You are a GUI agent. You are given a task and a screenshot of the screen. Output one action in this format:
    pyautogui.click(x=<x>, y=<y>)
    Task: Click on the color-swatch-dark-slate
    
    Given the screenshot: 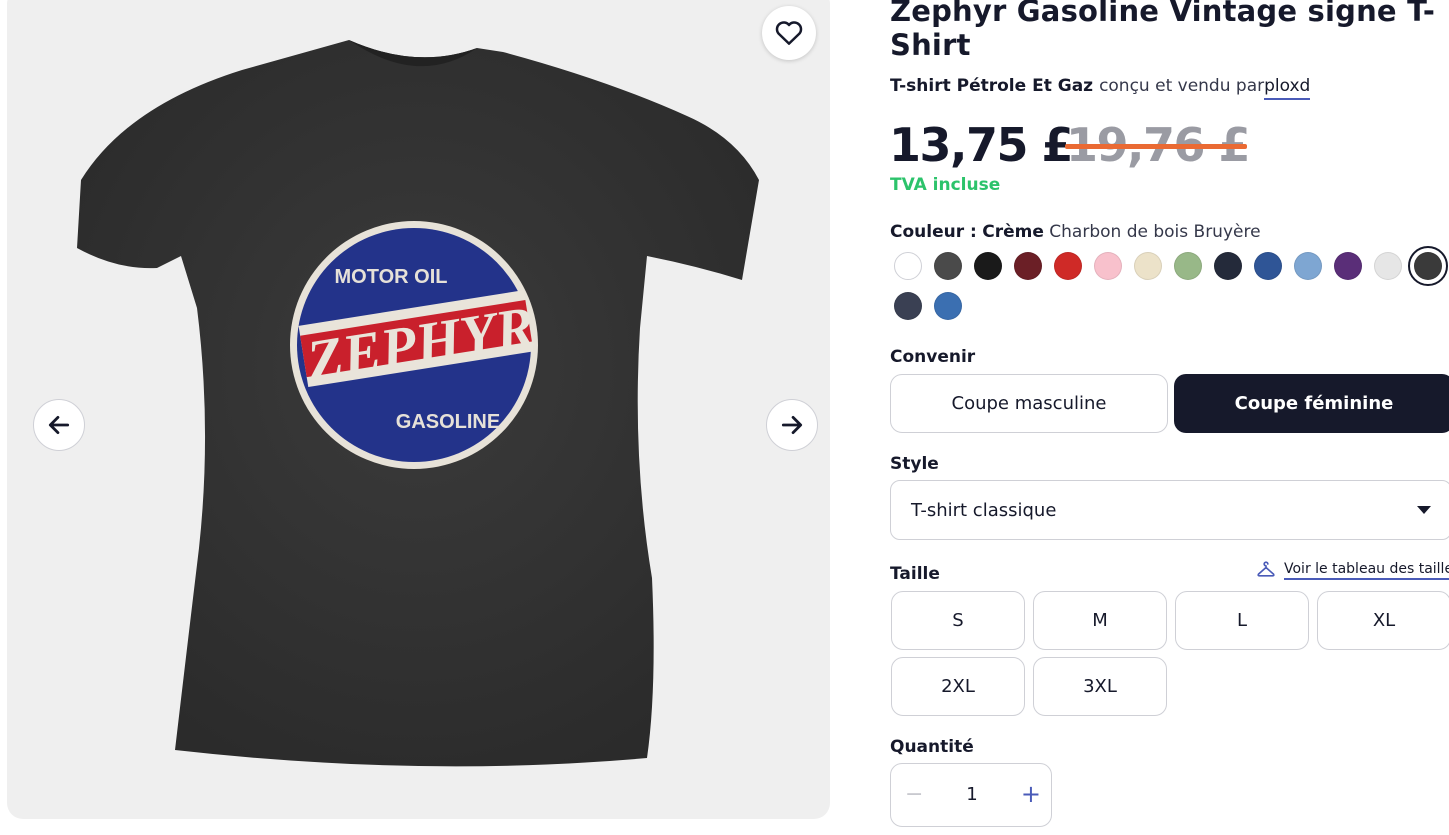 What is the action you would take?
    pyautogui.click(x=908, y=306)
    